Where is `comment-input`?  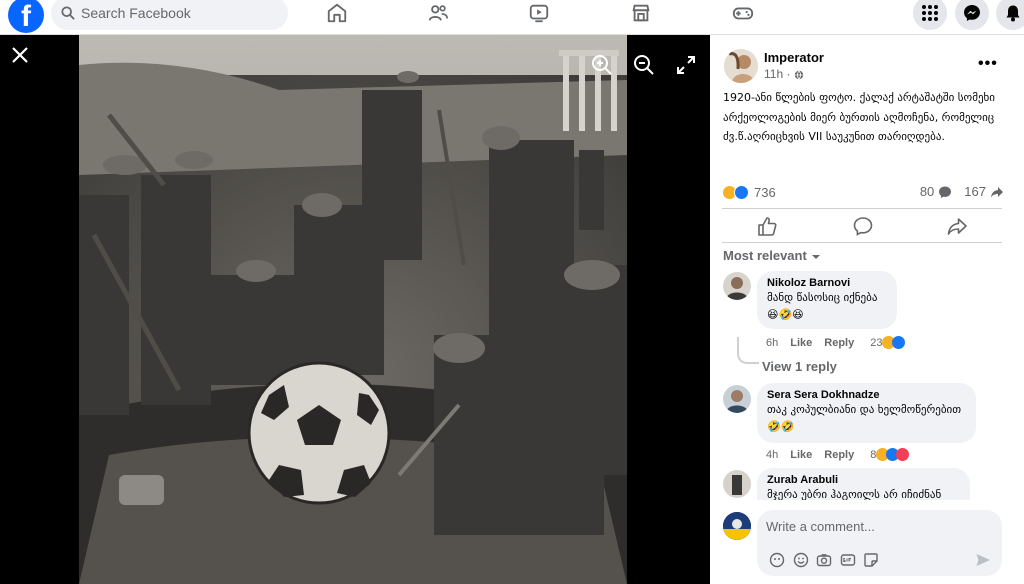 comment-input is located at coordinates (876, 526).